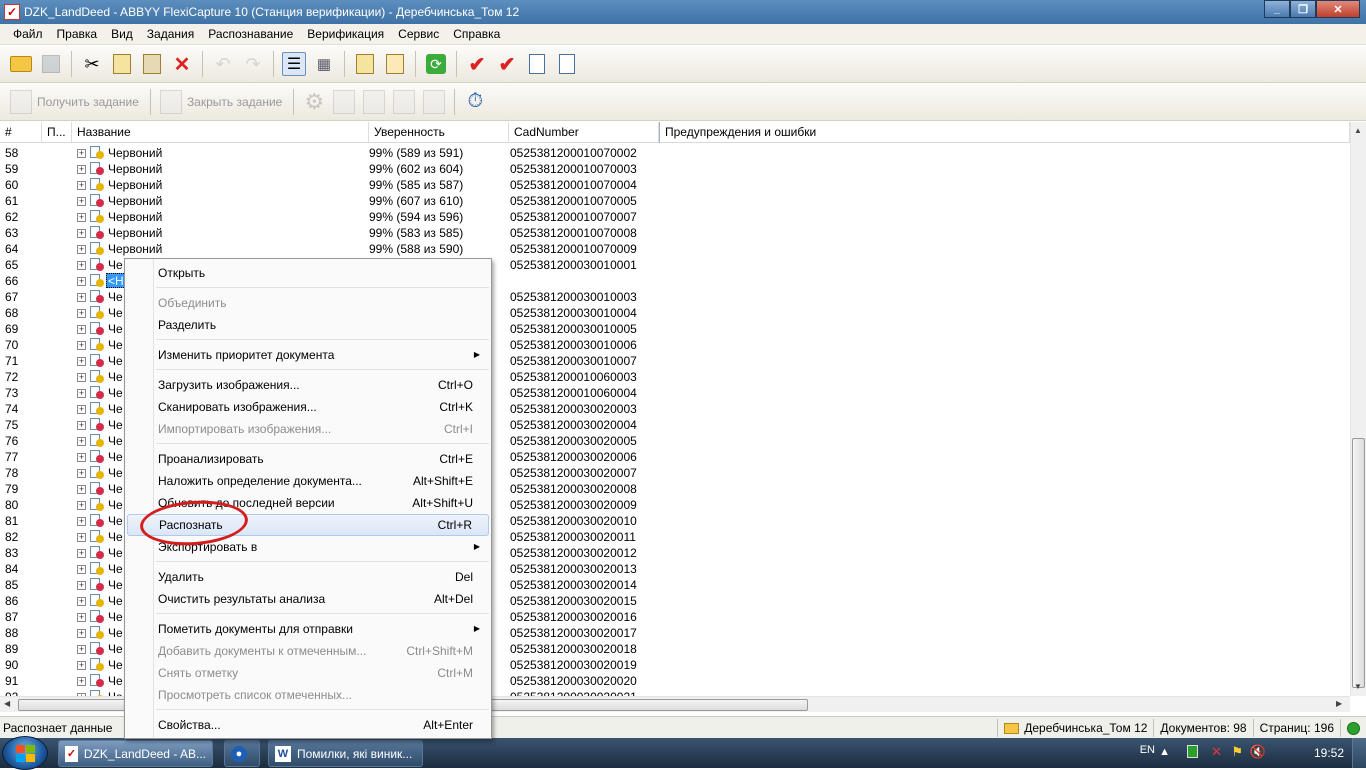 The image size is (1366, 770). What do you see at coordinates (434, 101) in the screenshot?
I see `send-icon` at bounding box center [434, 101].